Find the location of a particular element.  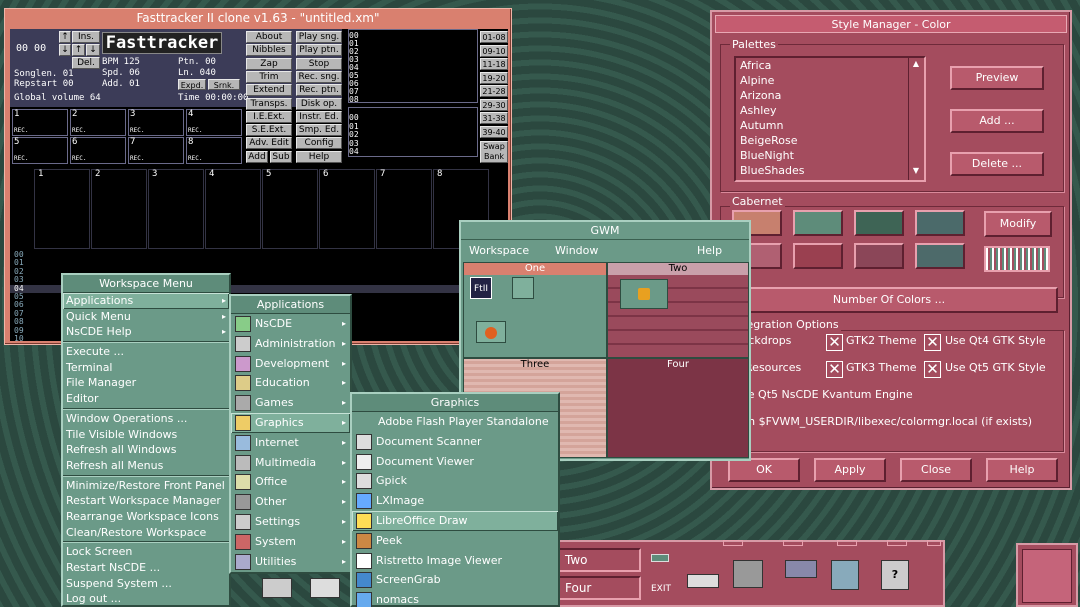

graphics-menu-item: Gpick is located at coordinates (455, 481).